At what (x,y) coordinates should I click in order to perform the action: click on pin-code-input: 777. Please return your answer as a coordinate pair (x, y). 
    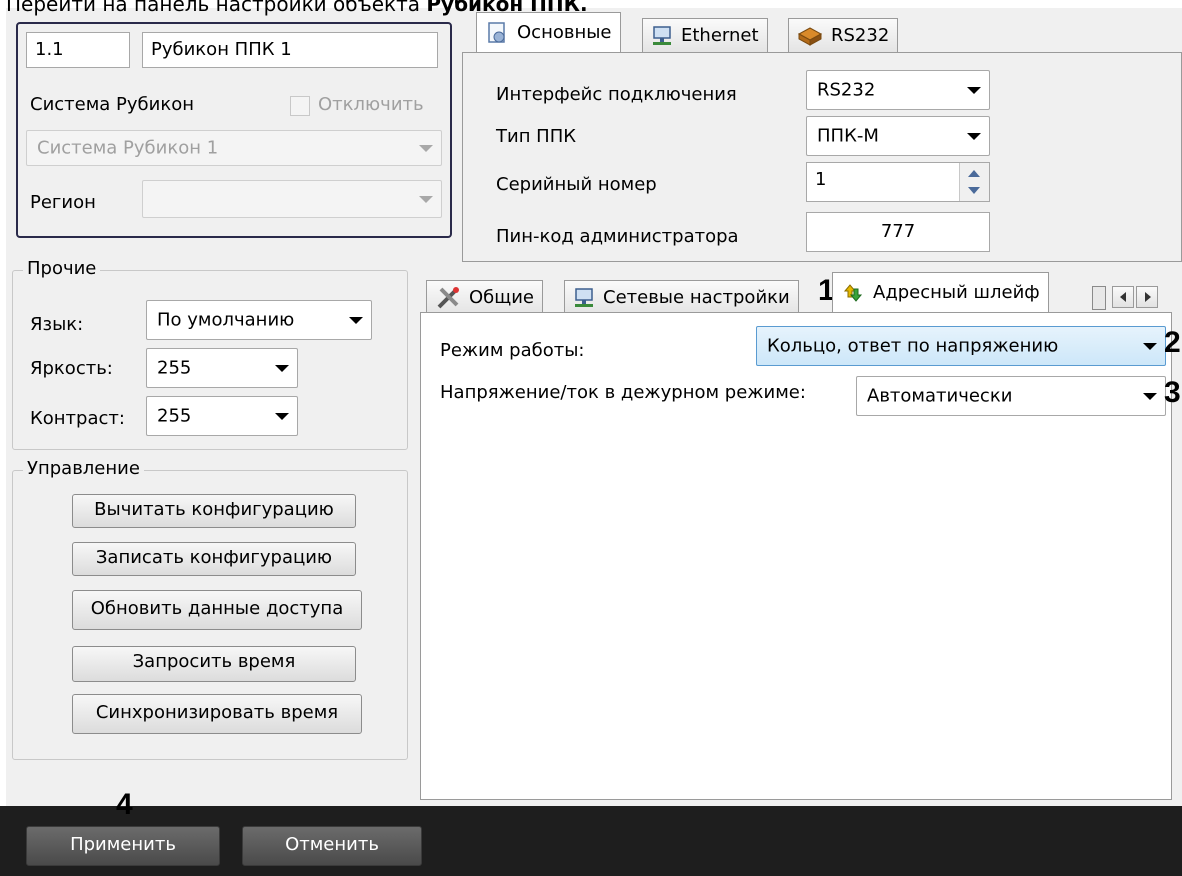
    Looking at the image, I should click on (898, 232).